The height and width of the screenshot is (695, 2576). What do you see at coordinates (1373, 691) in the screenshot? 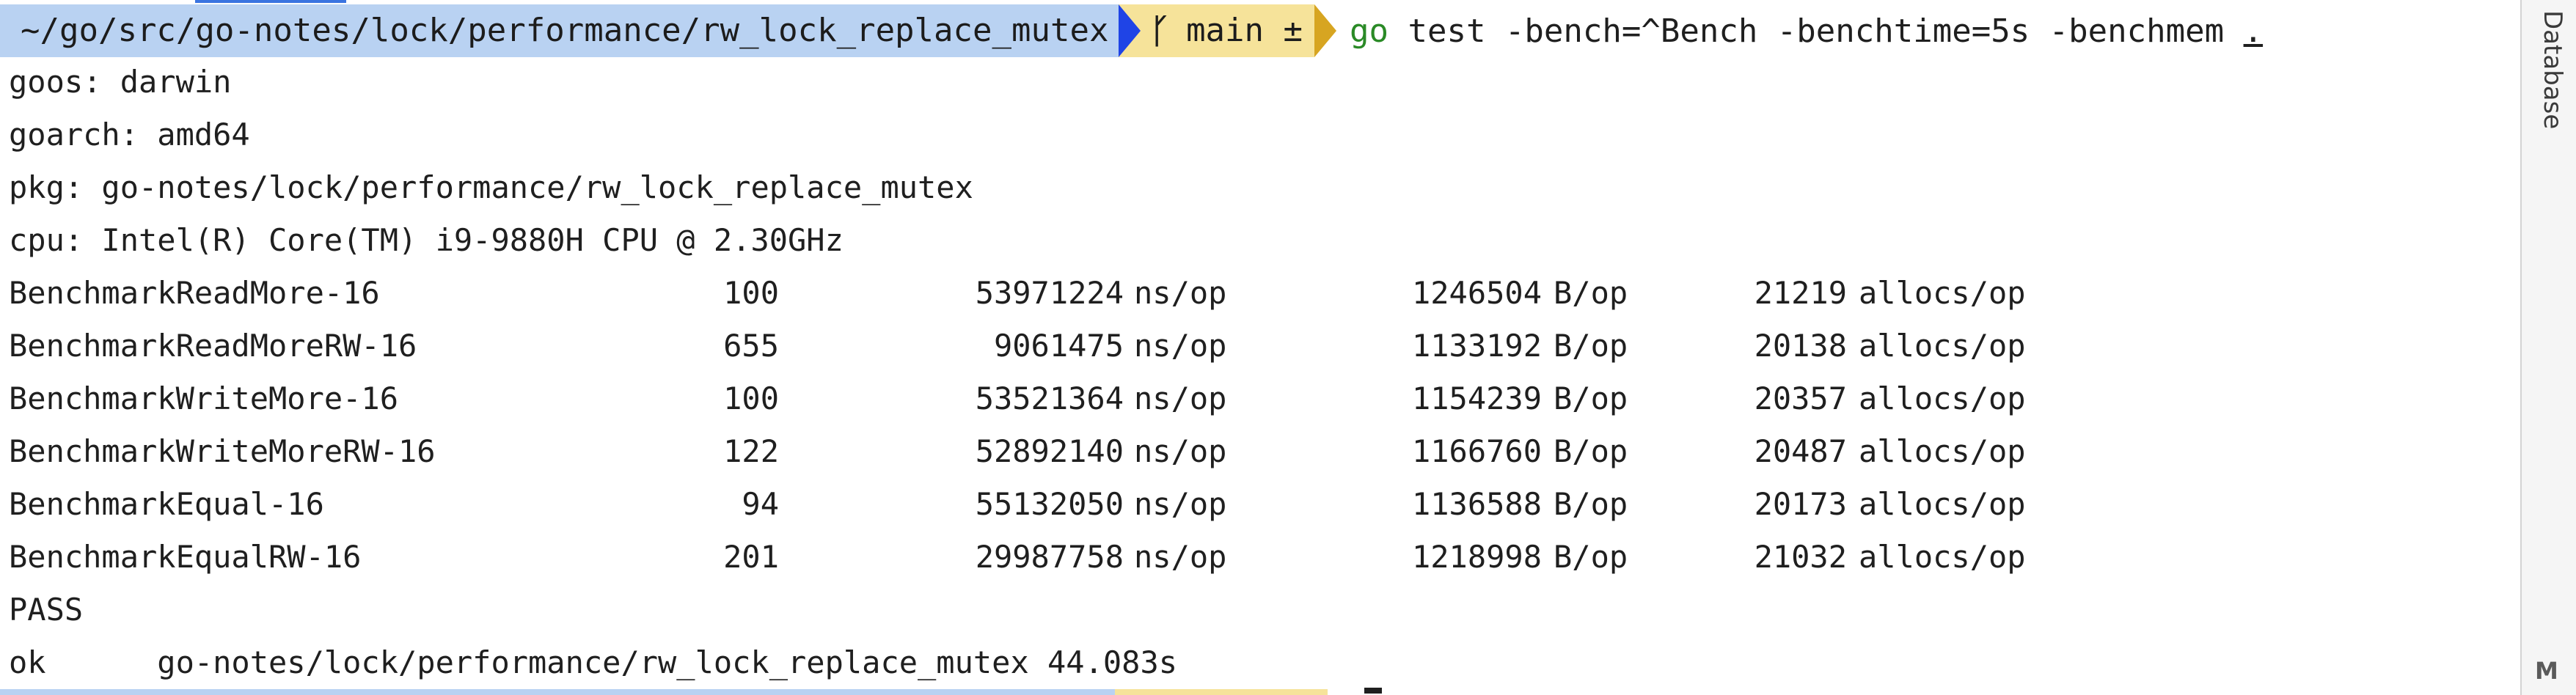
I see `terminal-cursor` at bounding box center [1373, 691].